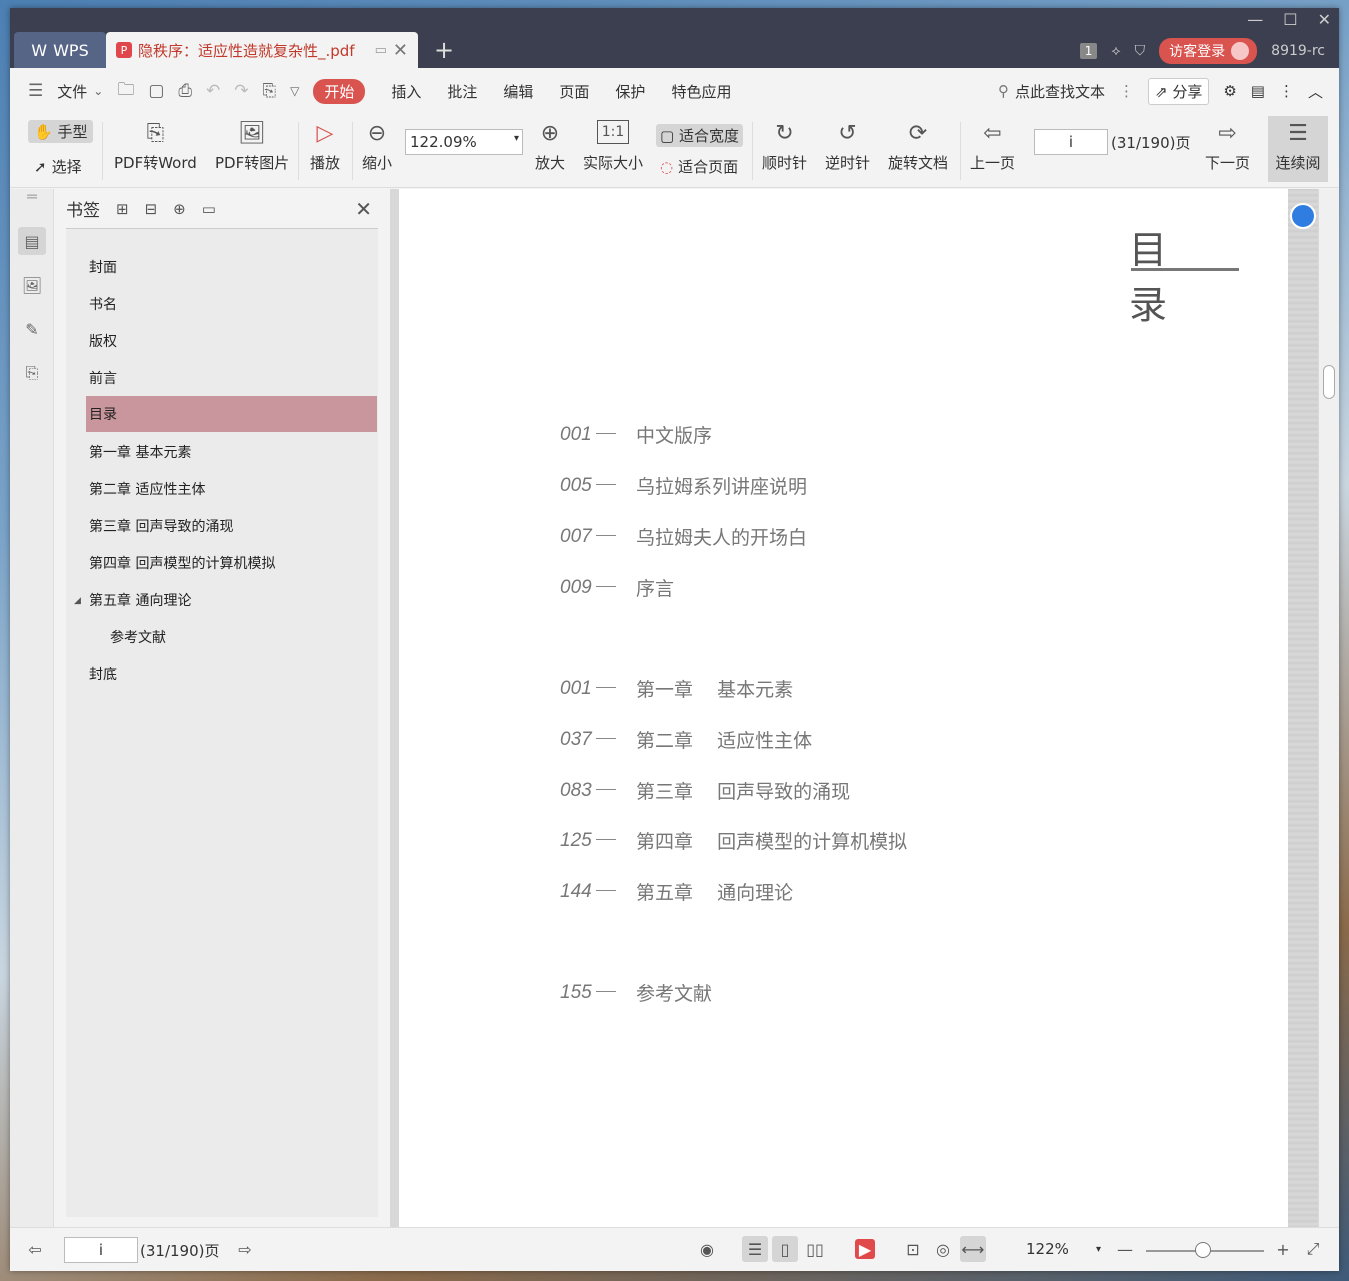 This screenshot has height=1281, width=1349. Describe the element at coordinates (35, 1249) in the screenshot. I see `prev-page-icon: ⇦` at that location.